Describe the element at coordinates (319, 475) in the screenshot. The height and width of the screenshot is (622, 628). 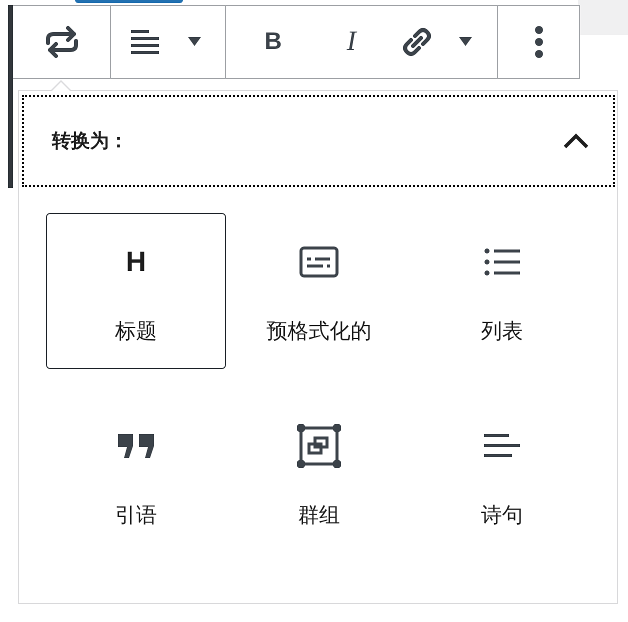
I see `block-type-option: 群组` at that location.